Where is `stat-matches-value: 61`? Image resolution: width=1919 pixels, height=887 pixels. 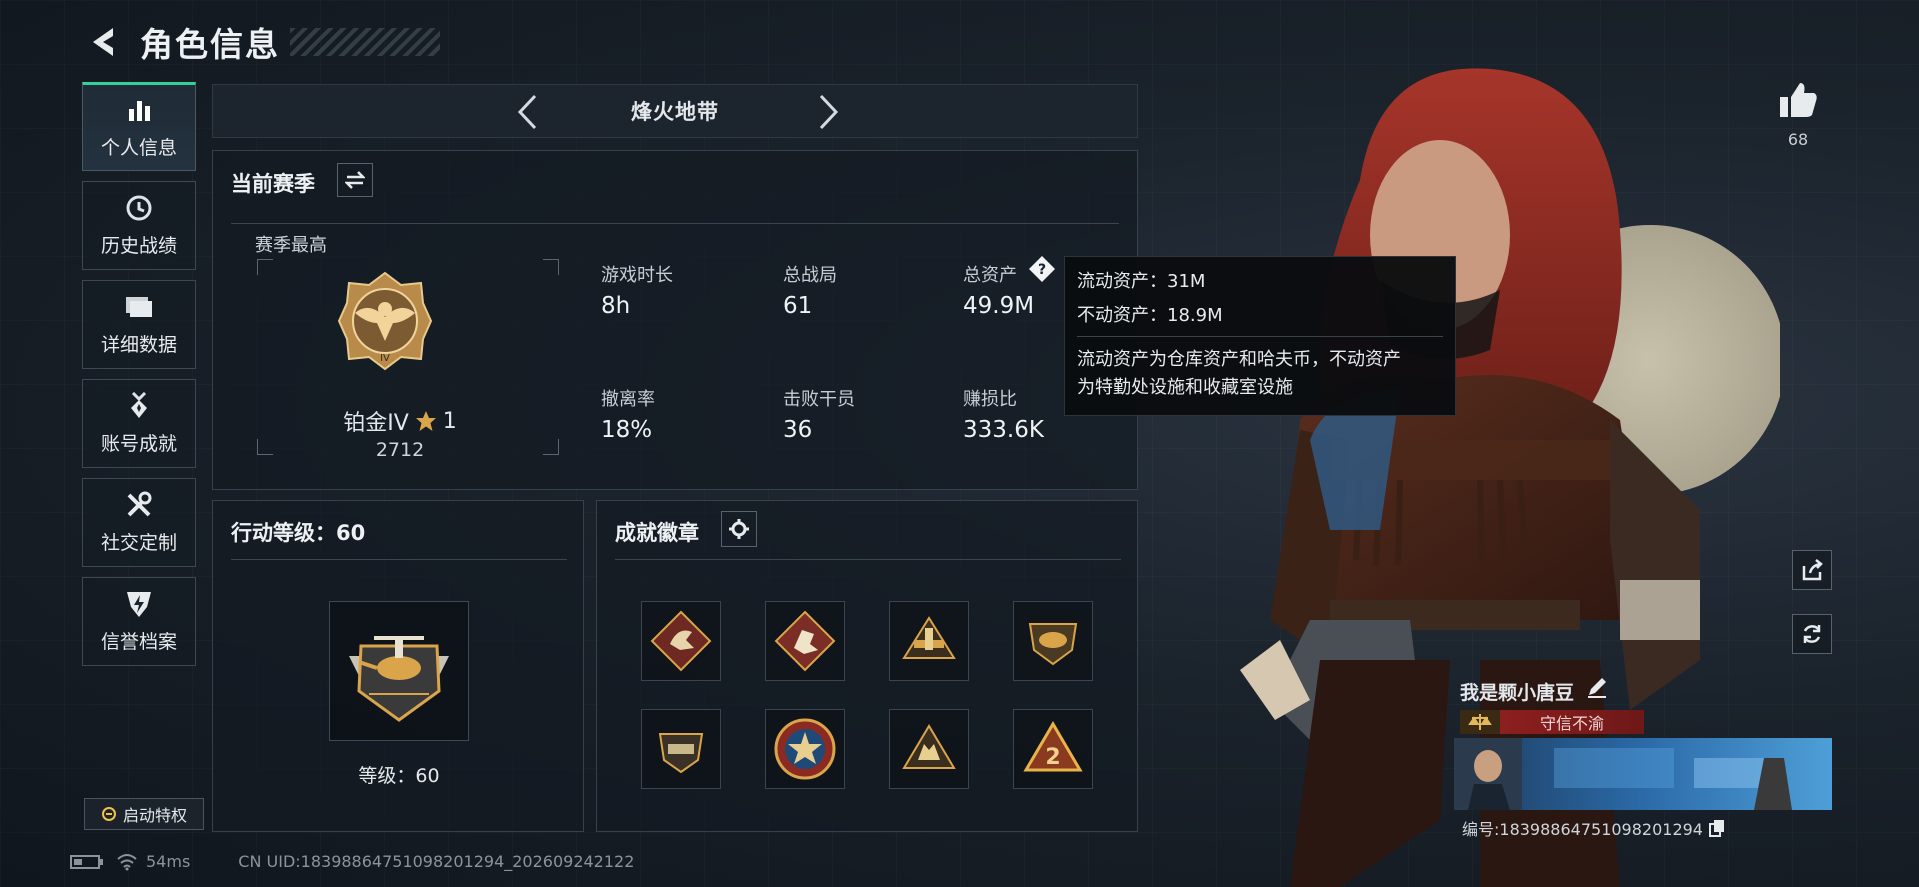
stat-matches-value: 61 is located at coordinates (798, 306).